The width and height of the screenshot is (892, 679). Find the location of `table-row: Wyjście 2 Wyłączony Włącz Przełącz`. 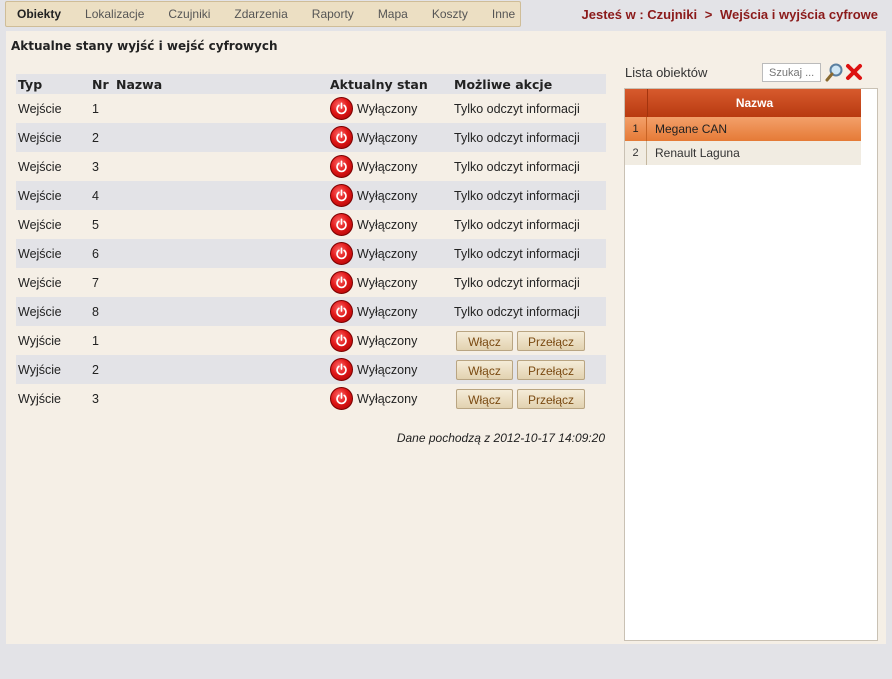

table-row: Wyjście 2 Wyłączony Włącz Przełącz is located at coordinates (311, 369).